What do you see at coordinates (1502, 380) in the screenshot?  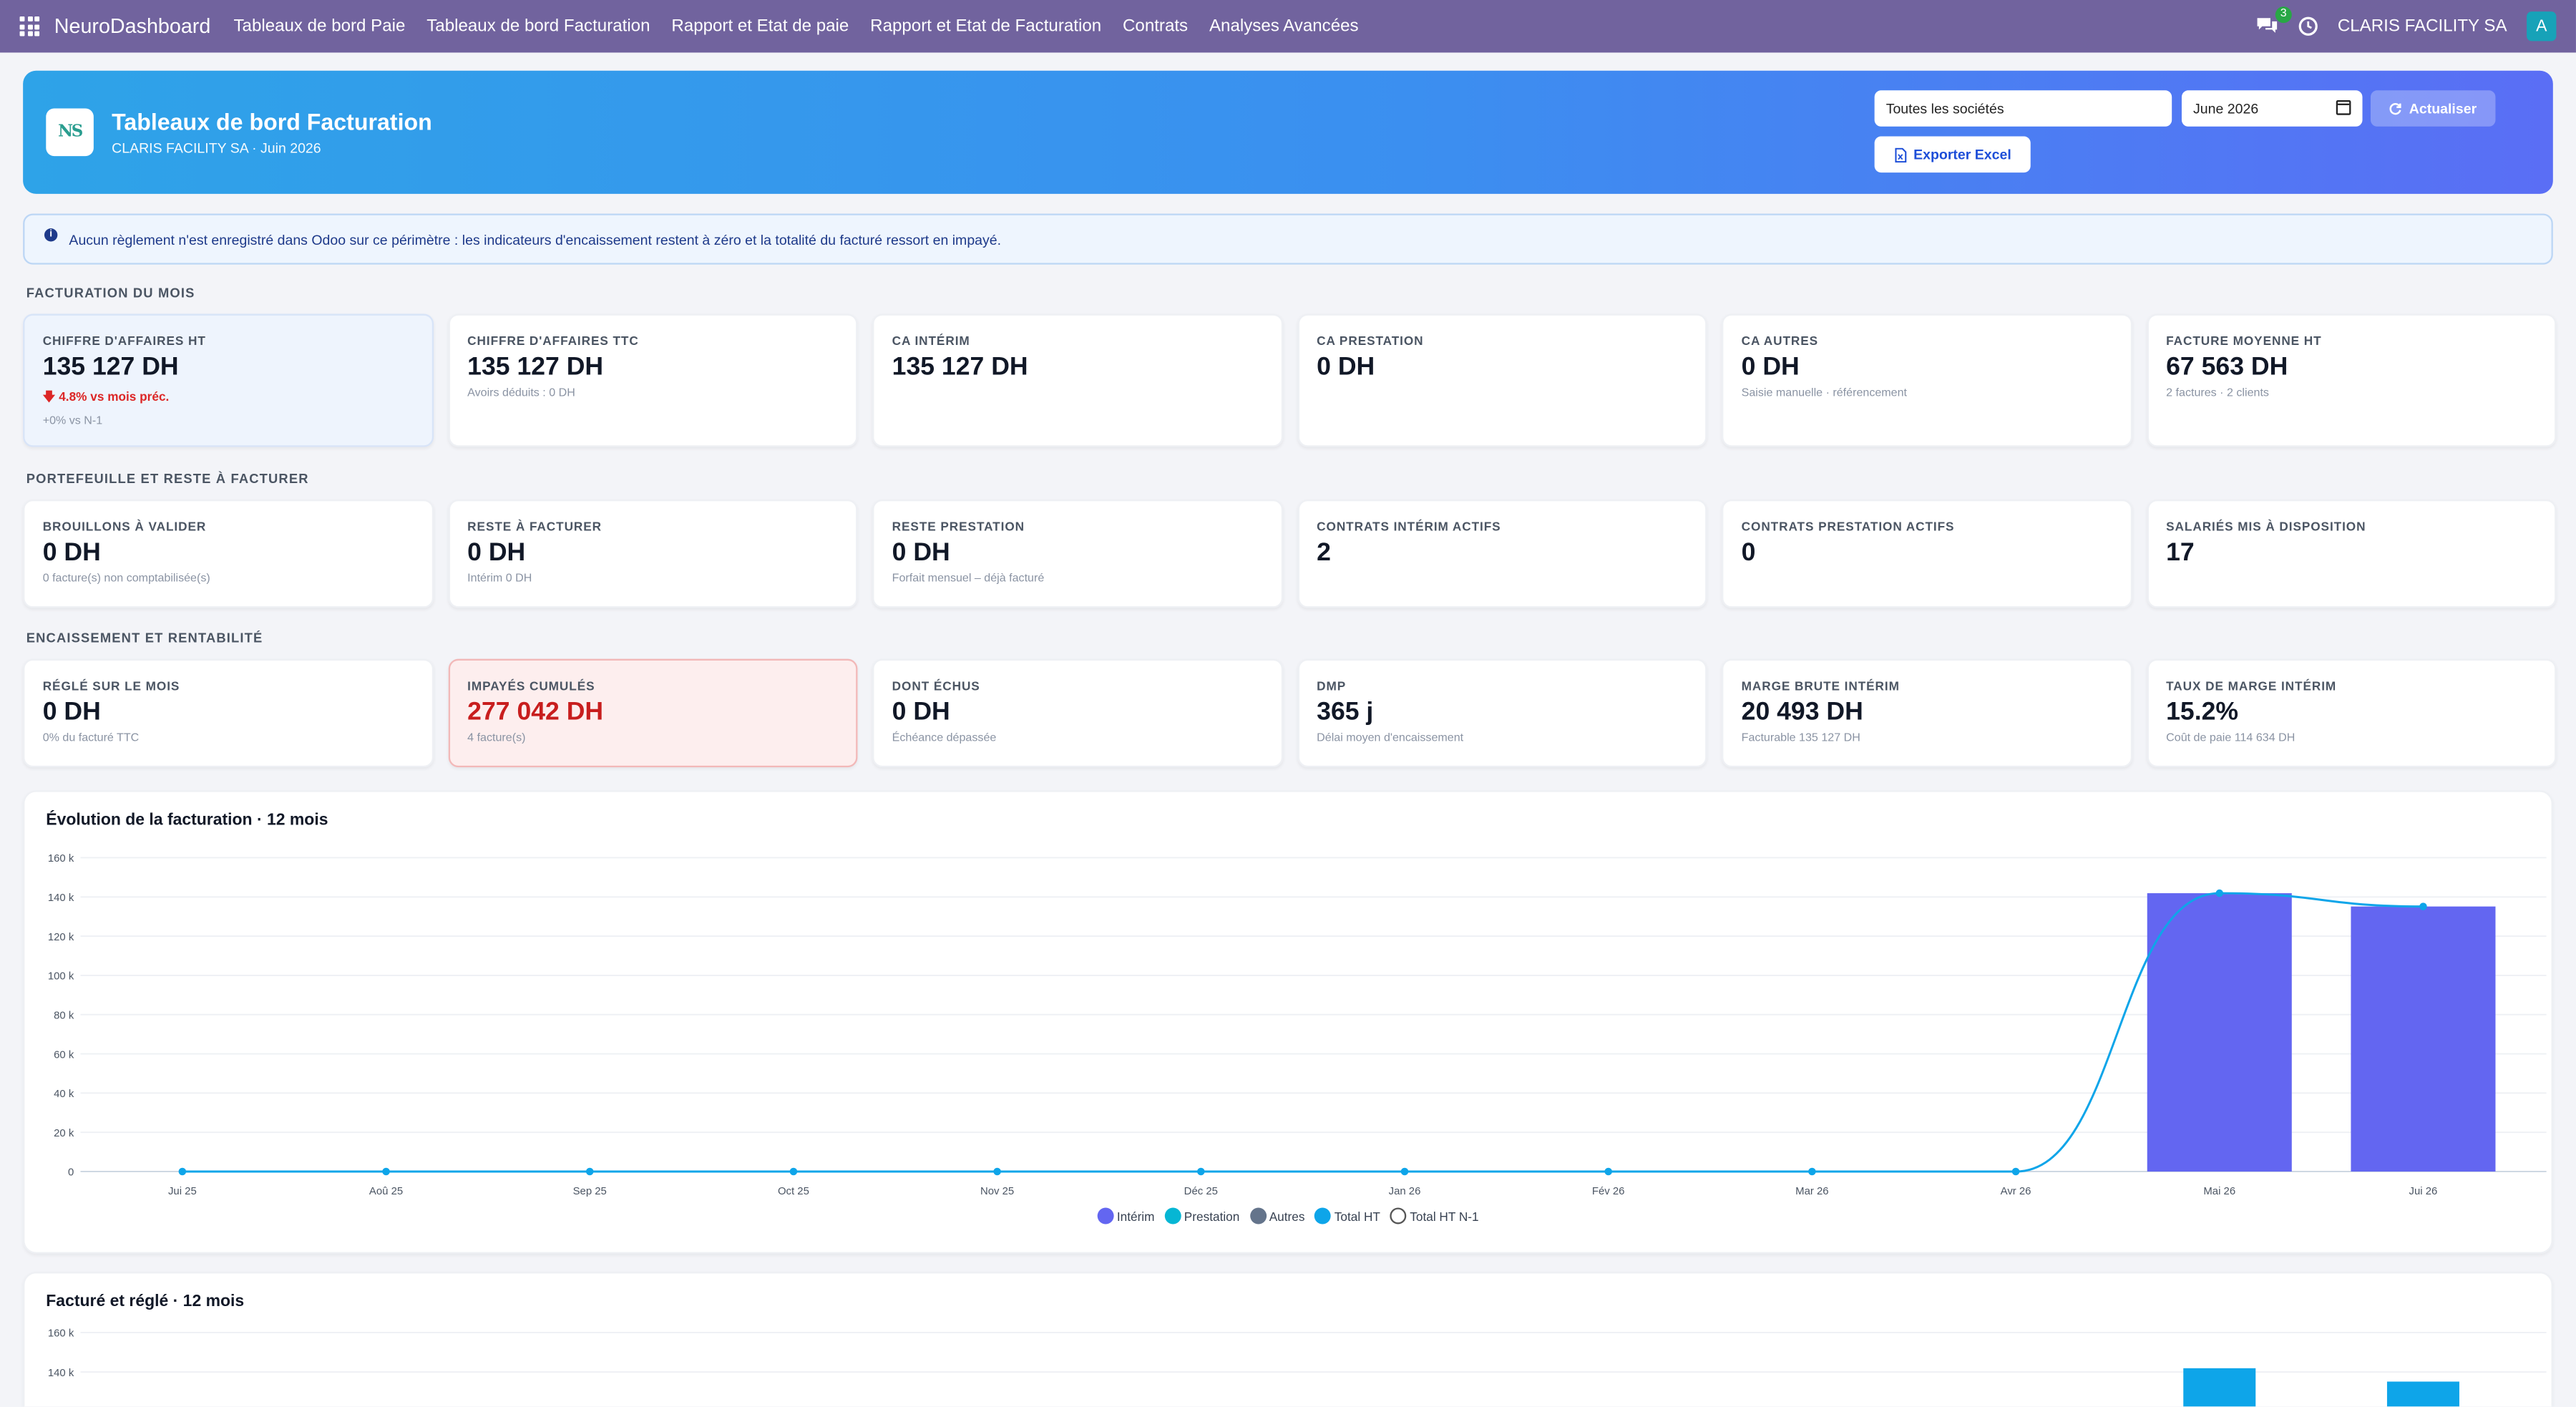 I see `kpi-card-ca-prestation: CA PRESTATION 0 DH` at bounding box center [1502, 380].